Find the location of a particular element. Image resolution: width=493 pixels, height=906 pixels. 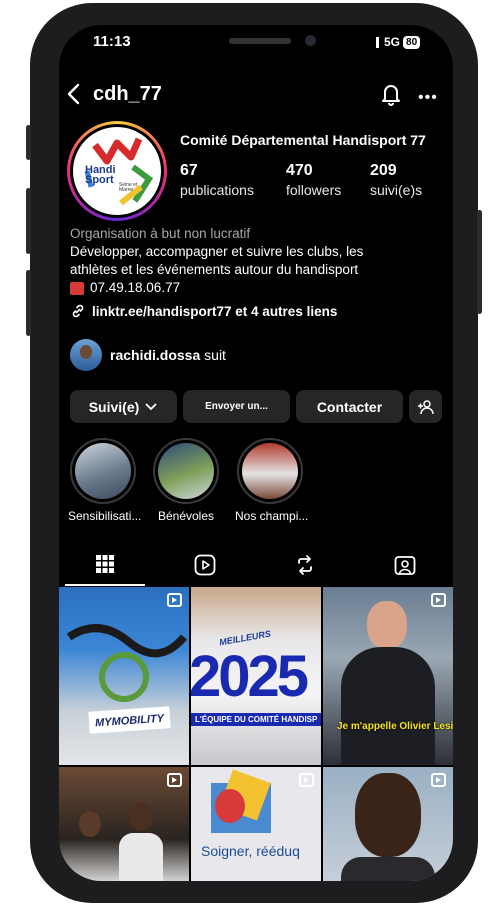

contact-button: Contacter is located at coordinates (349, 406).